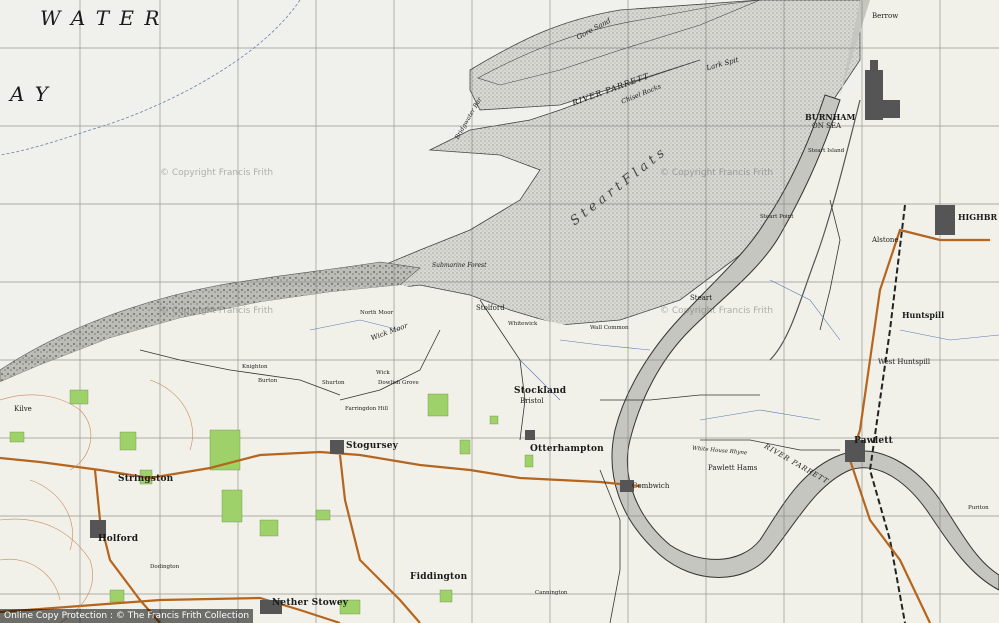 The height and width of the screenshot is (623, 999). Describe the element at coordinates (523, 324) in the screenshot. I see `place-whitewick: Whitewick` at that location.